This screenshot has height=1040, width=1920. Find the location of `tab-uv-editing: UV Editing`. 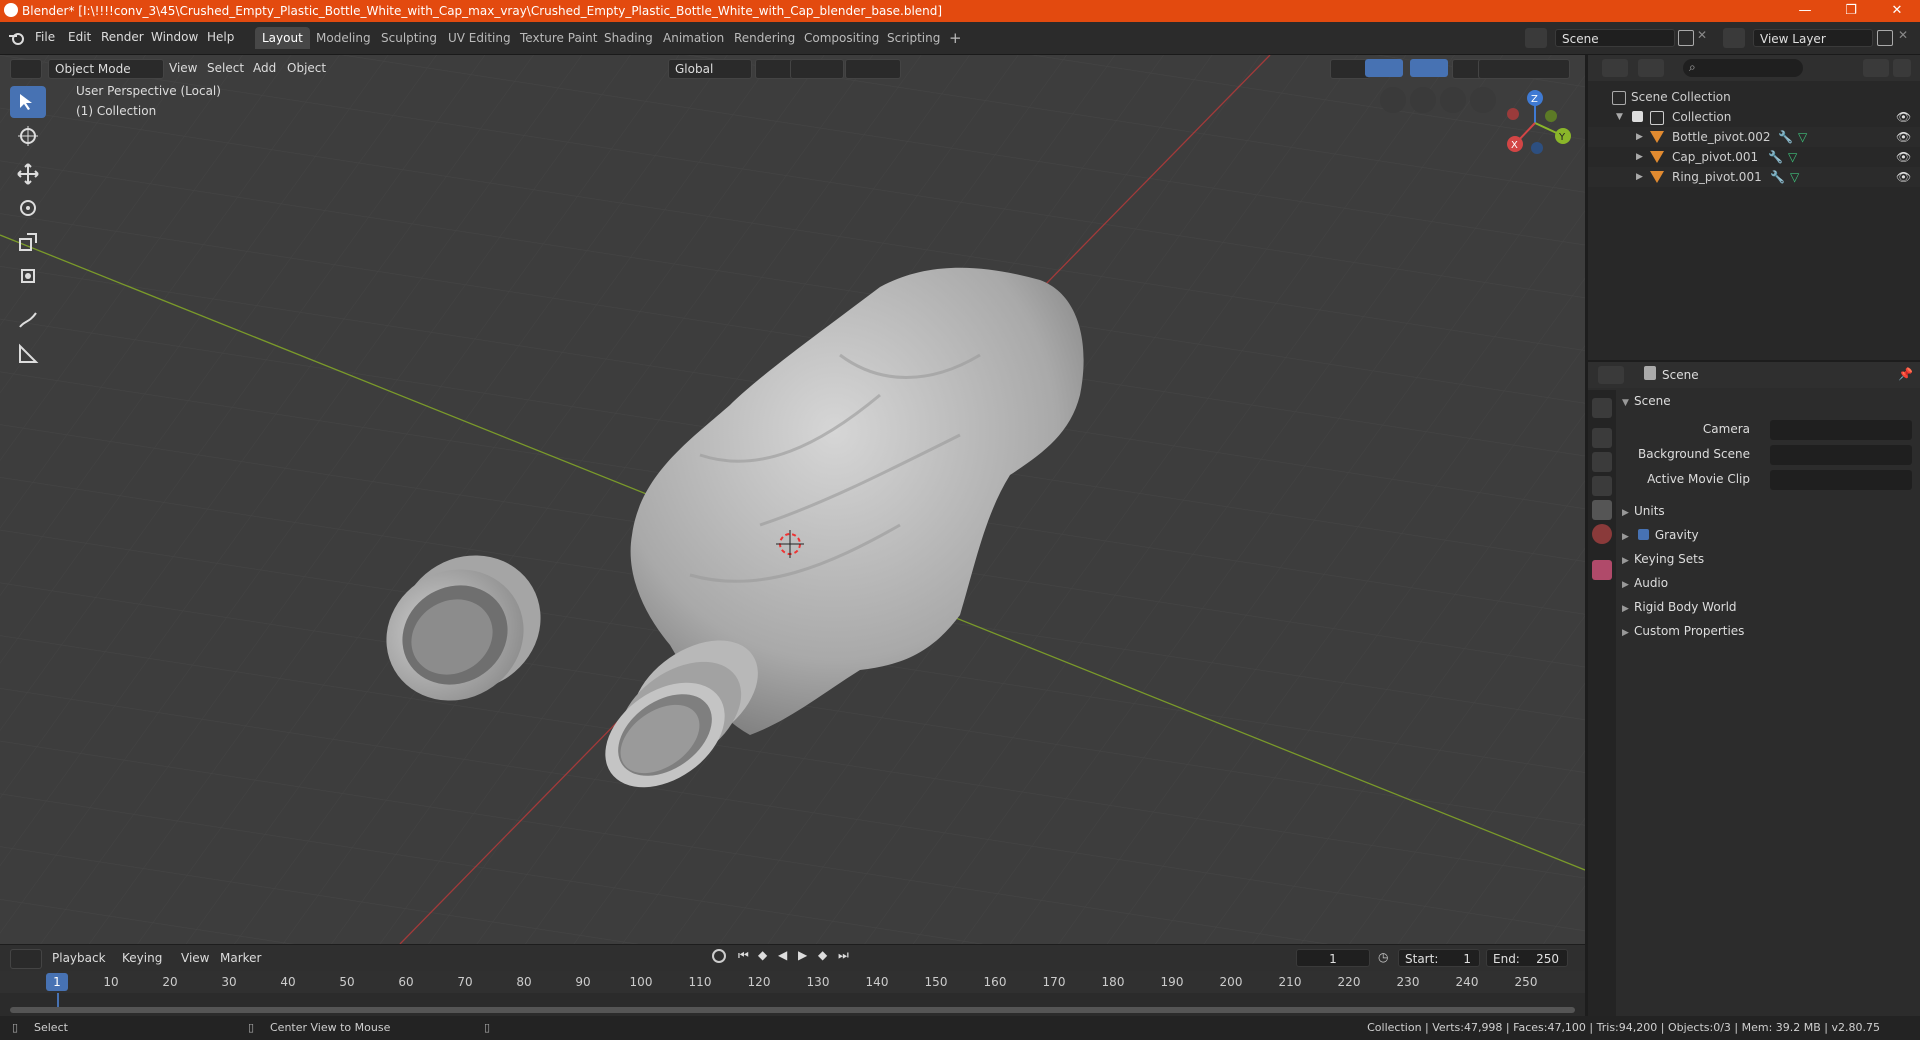

tab-uv-editing: UV Editing is located at coordinates (479, 38).